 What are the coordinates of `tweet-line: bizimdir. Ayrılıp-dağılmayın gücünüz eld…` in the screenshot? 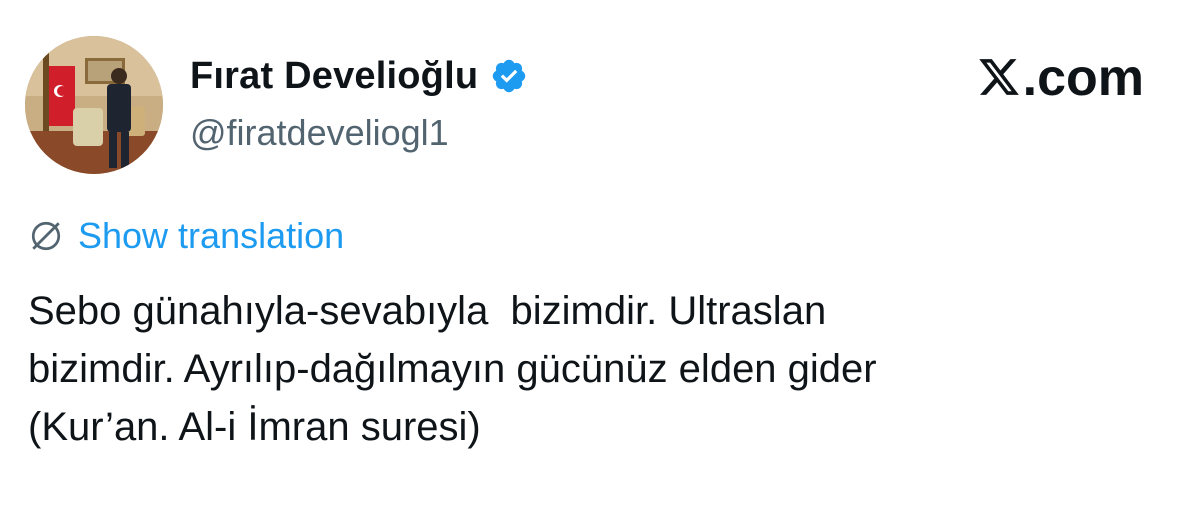 It's located at (452, 369).